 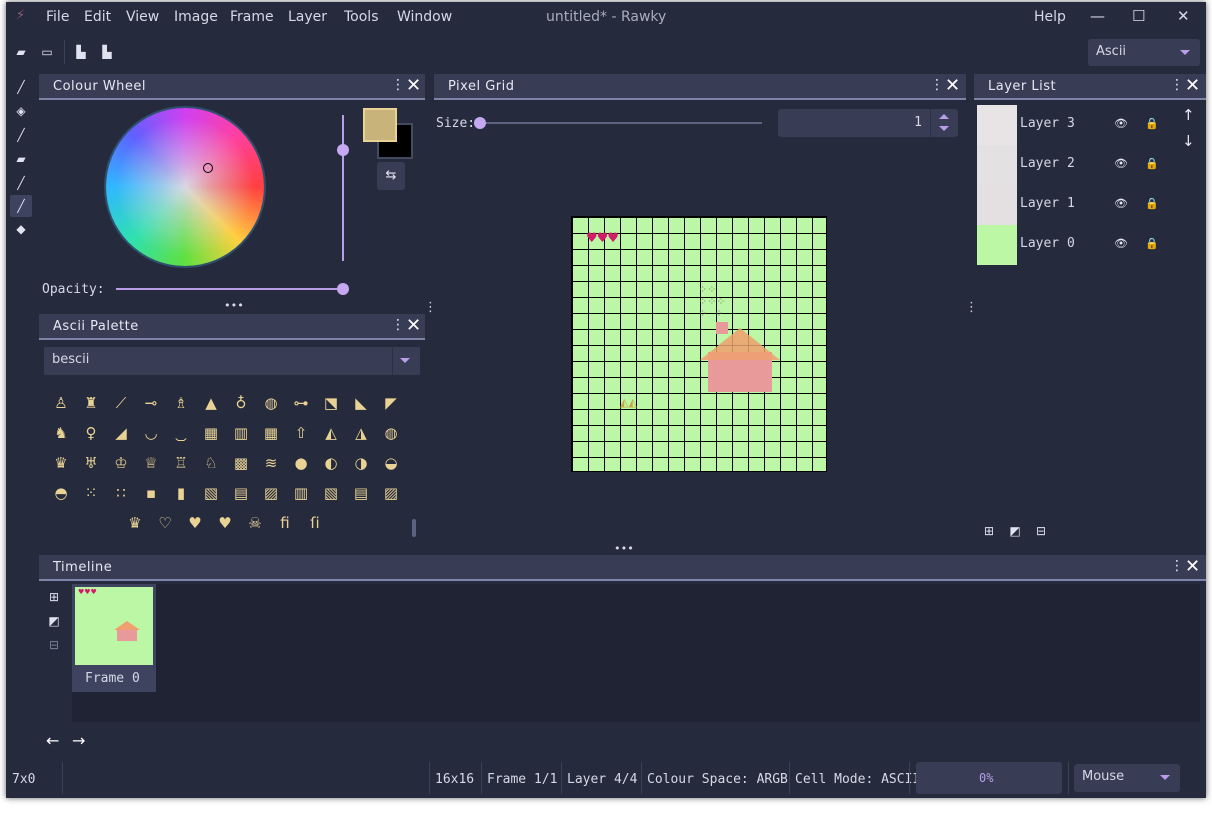 What do you see at coordinates (1072, 165) in the screenshot?
I see `layer-row-2: Layer 2 👁 🔒` at bounding box center [1072, 165].